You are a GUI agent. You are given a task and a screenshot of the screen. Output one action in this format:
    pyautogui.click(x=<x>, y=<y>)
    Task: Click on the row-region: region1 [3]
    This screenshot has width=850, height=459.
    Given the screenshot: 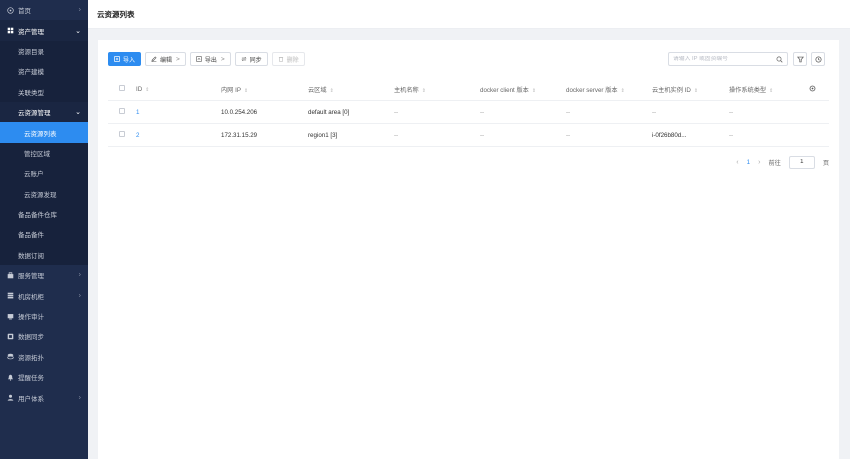 What is the action you would take?
    pyautogui.click(x=323, y=135)
    